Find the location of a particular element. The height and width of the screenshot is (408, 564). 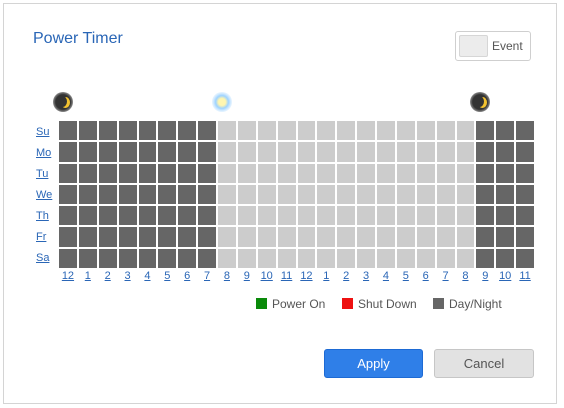

apply-button: Apply is located at coordinates (373, 363).